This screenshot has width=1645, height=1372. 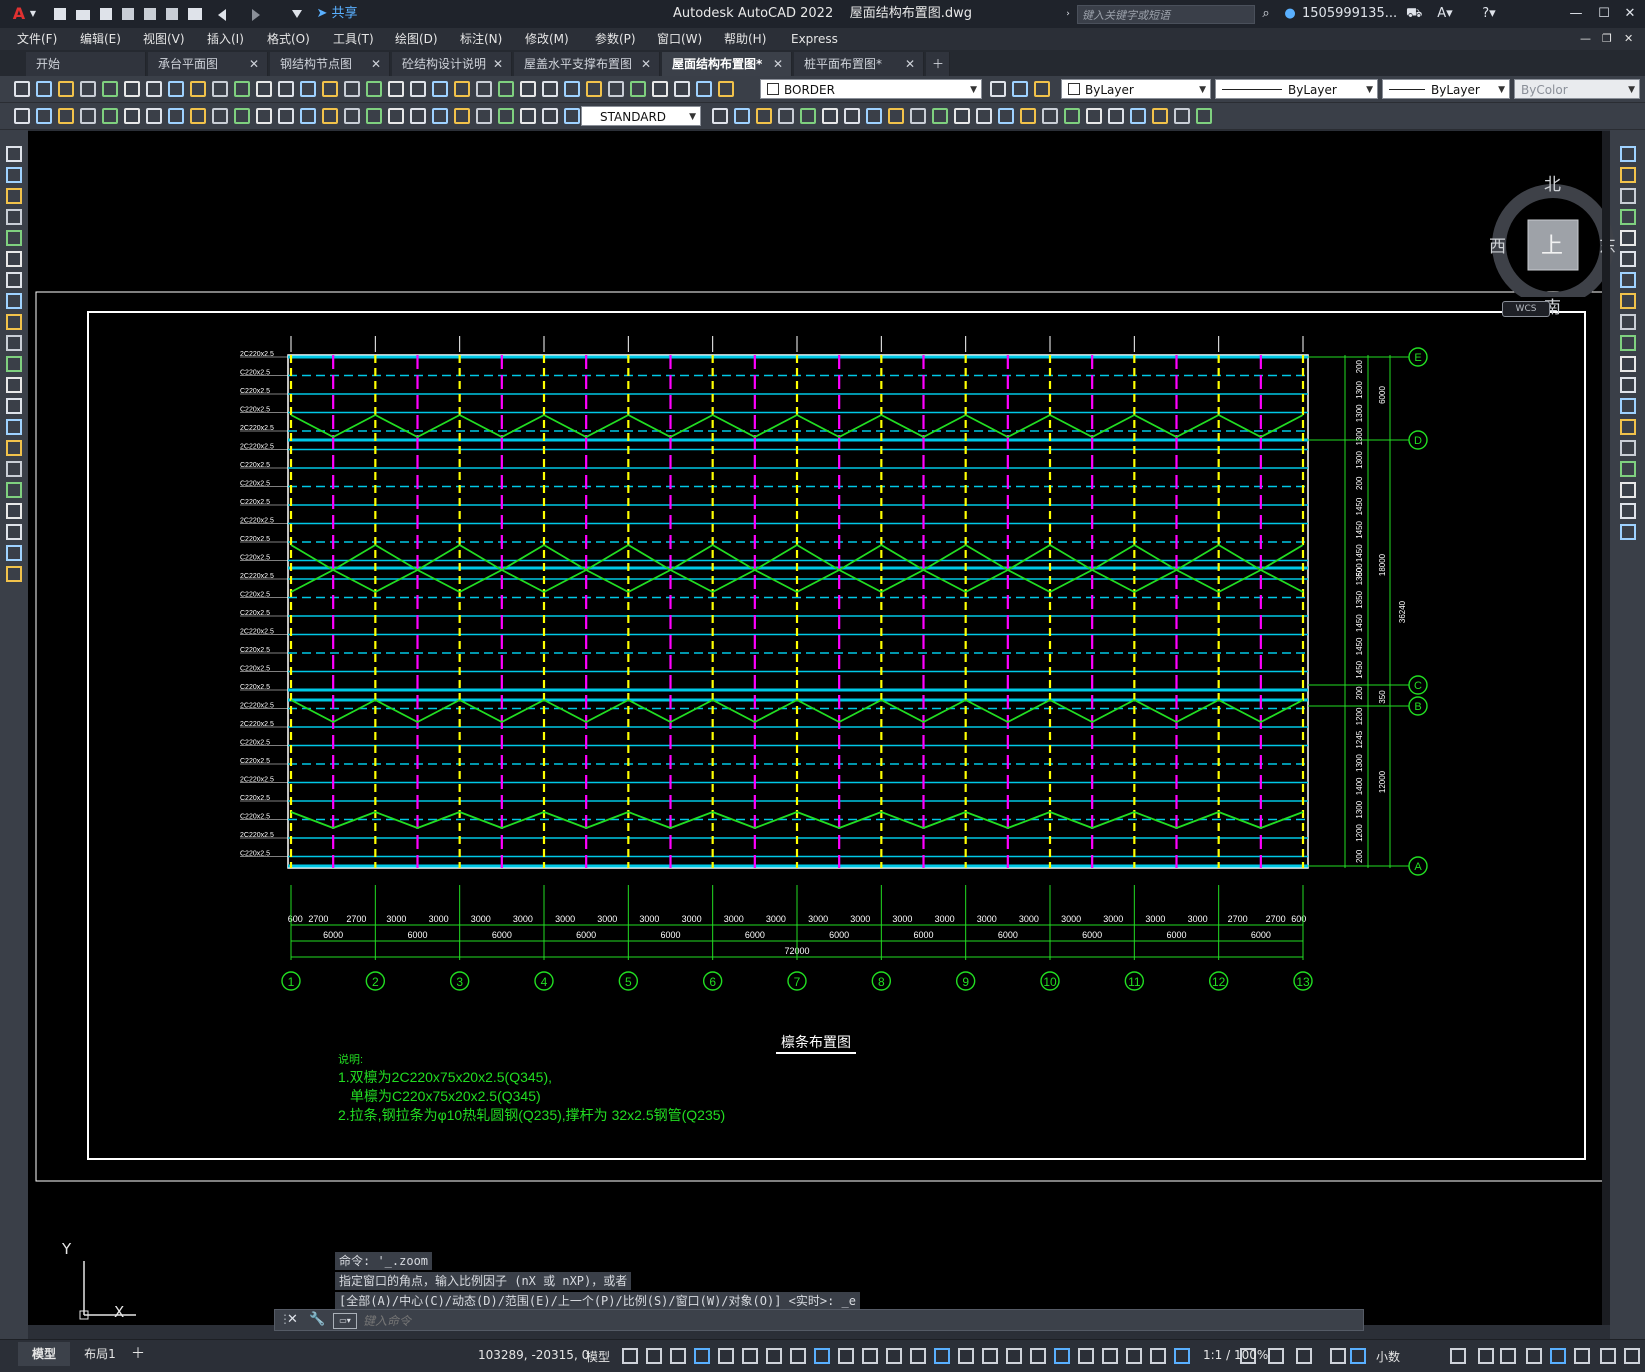 I want to click on draw-tool-7-icon, so click(x=14, y=280).